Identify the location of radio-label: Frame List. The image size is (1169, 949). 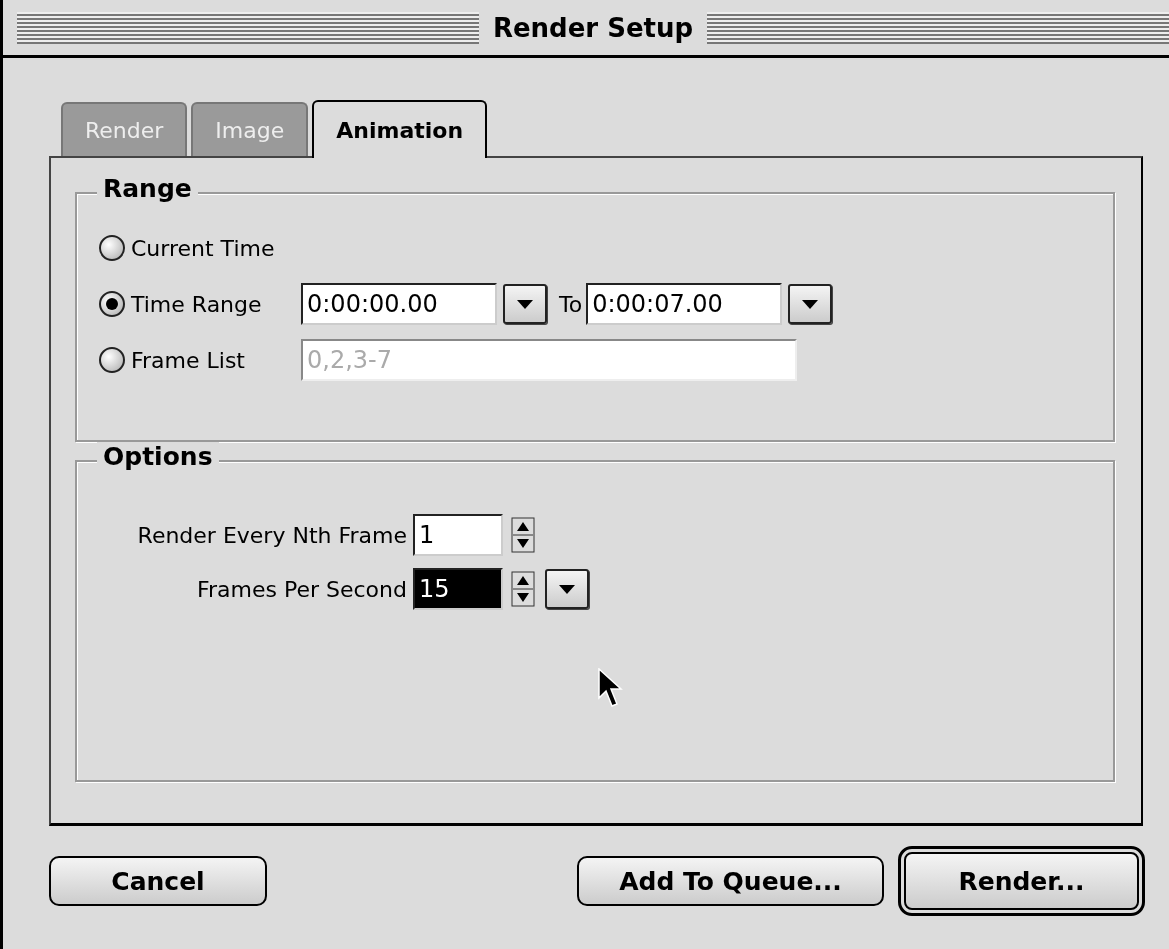
(188, 360).